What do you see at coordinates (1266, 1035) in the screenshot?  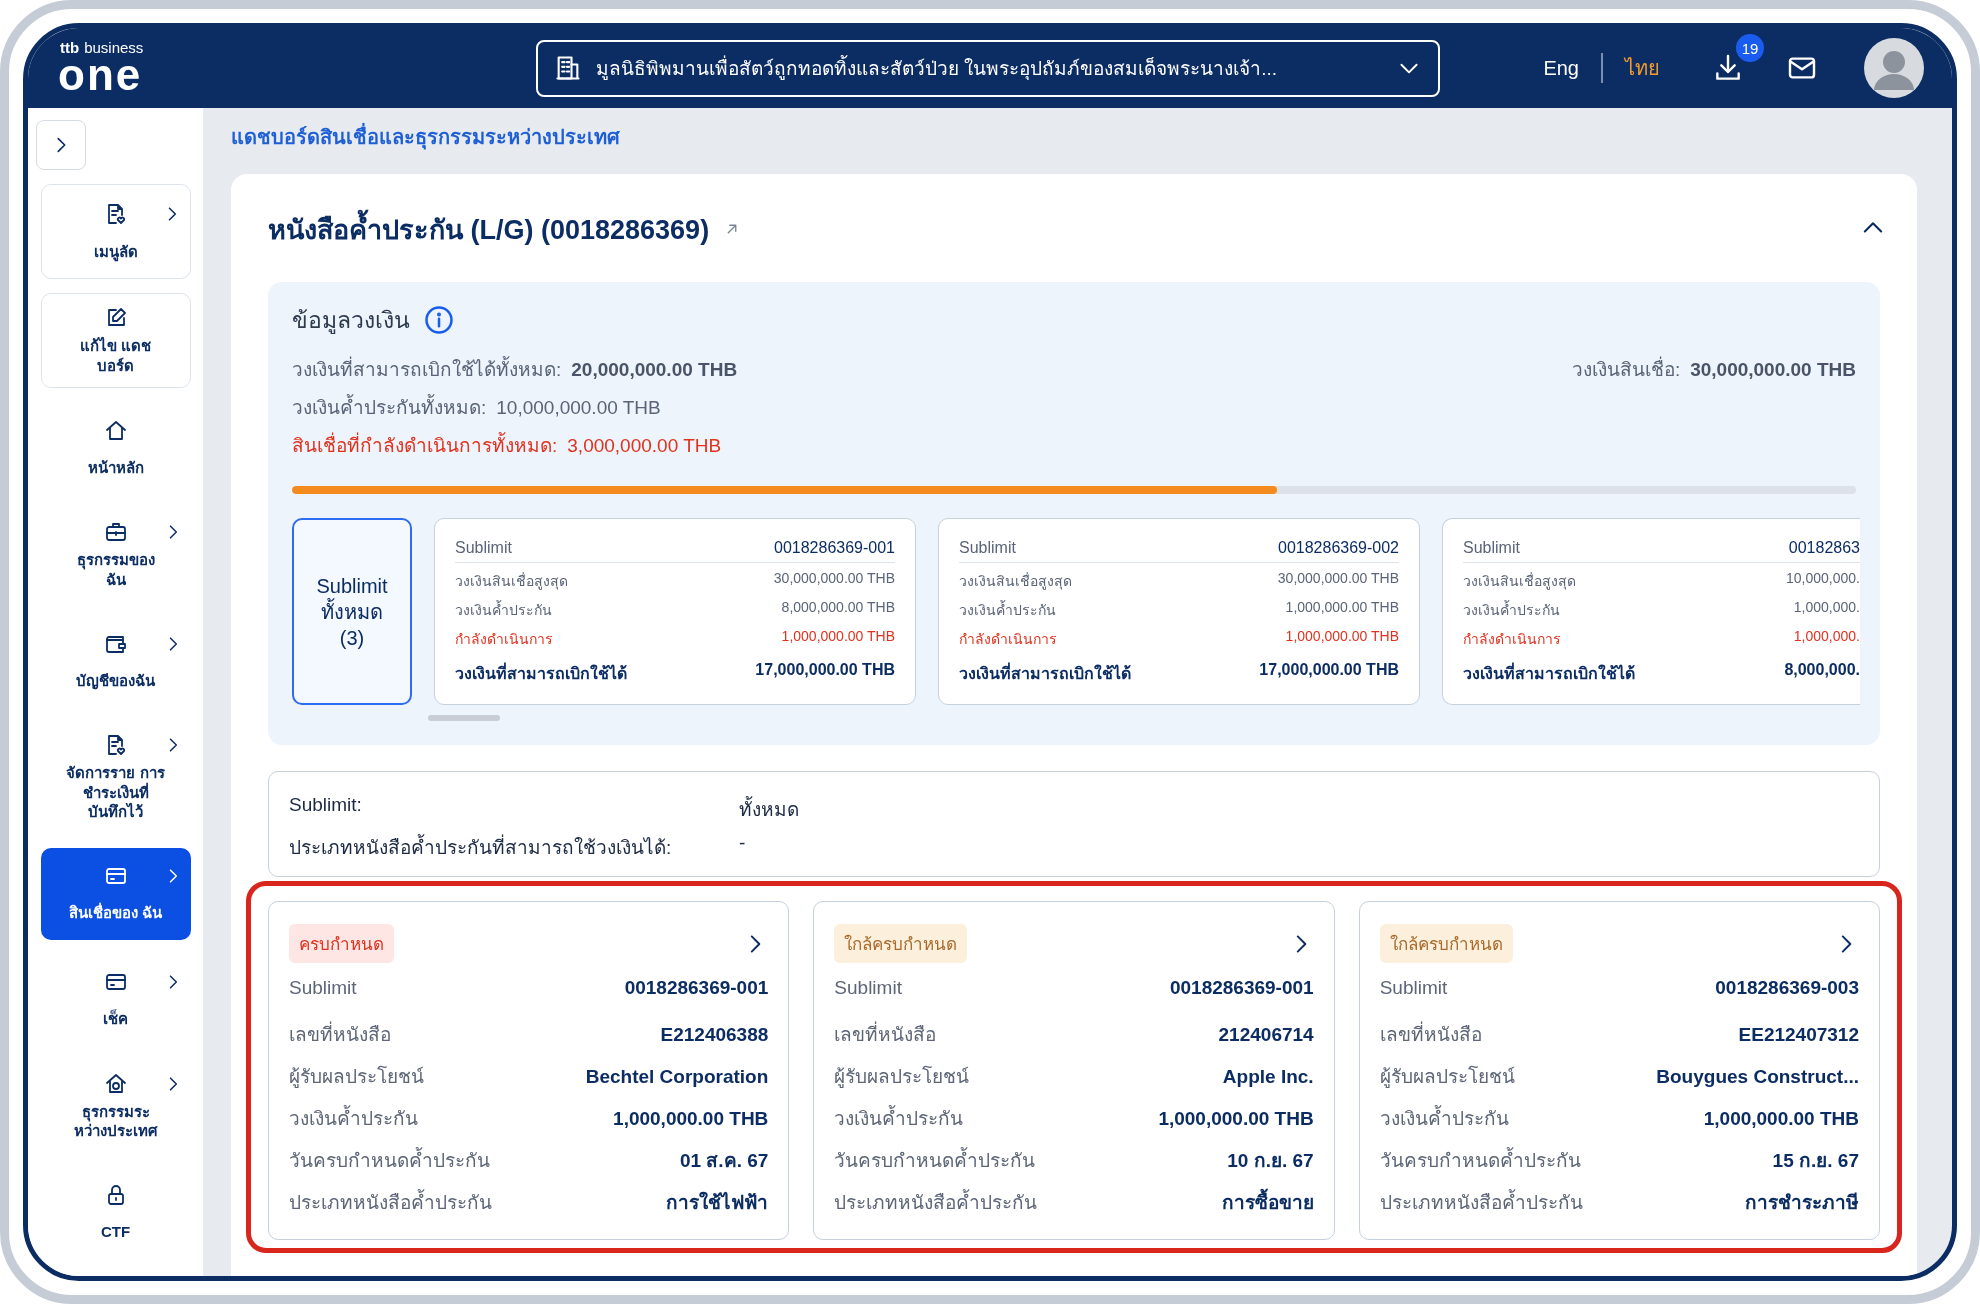 I see `field-value: 212406714` at bounding box center [1266, 1035].